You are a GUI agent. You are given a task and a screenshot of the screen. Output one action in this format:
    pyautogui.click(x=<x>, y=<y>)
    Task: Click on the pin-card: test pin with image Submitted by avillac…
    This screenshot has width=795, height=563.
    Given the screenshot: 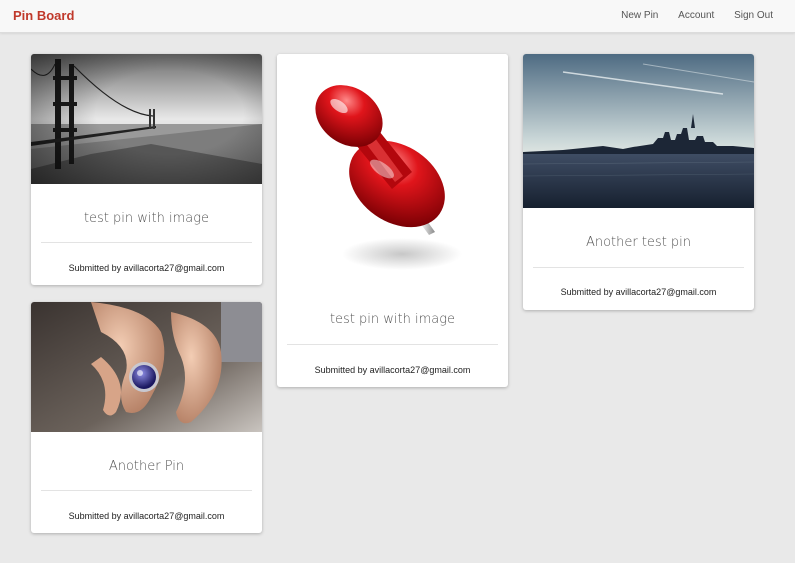 What is the action you would take?
    pyautogui.click(x=146, y=169)
    